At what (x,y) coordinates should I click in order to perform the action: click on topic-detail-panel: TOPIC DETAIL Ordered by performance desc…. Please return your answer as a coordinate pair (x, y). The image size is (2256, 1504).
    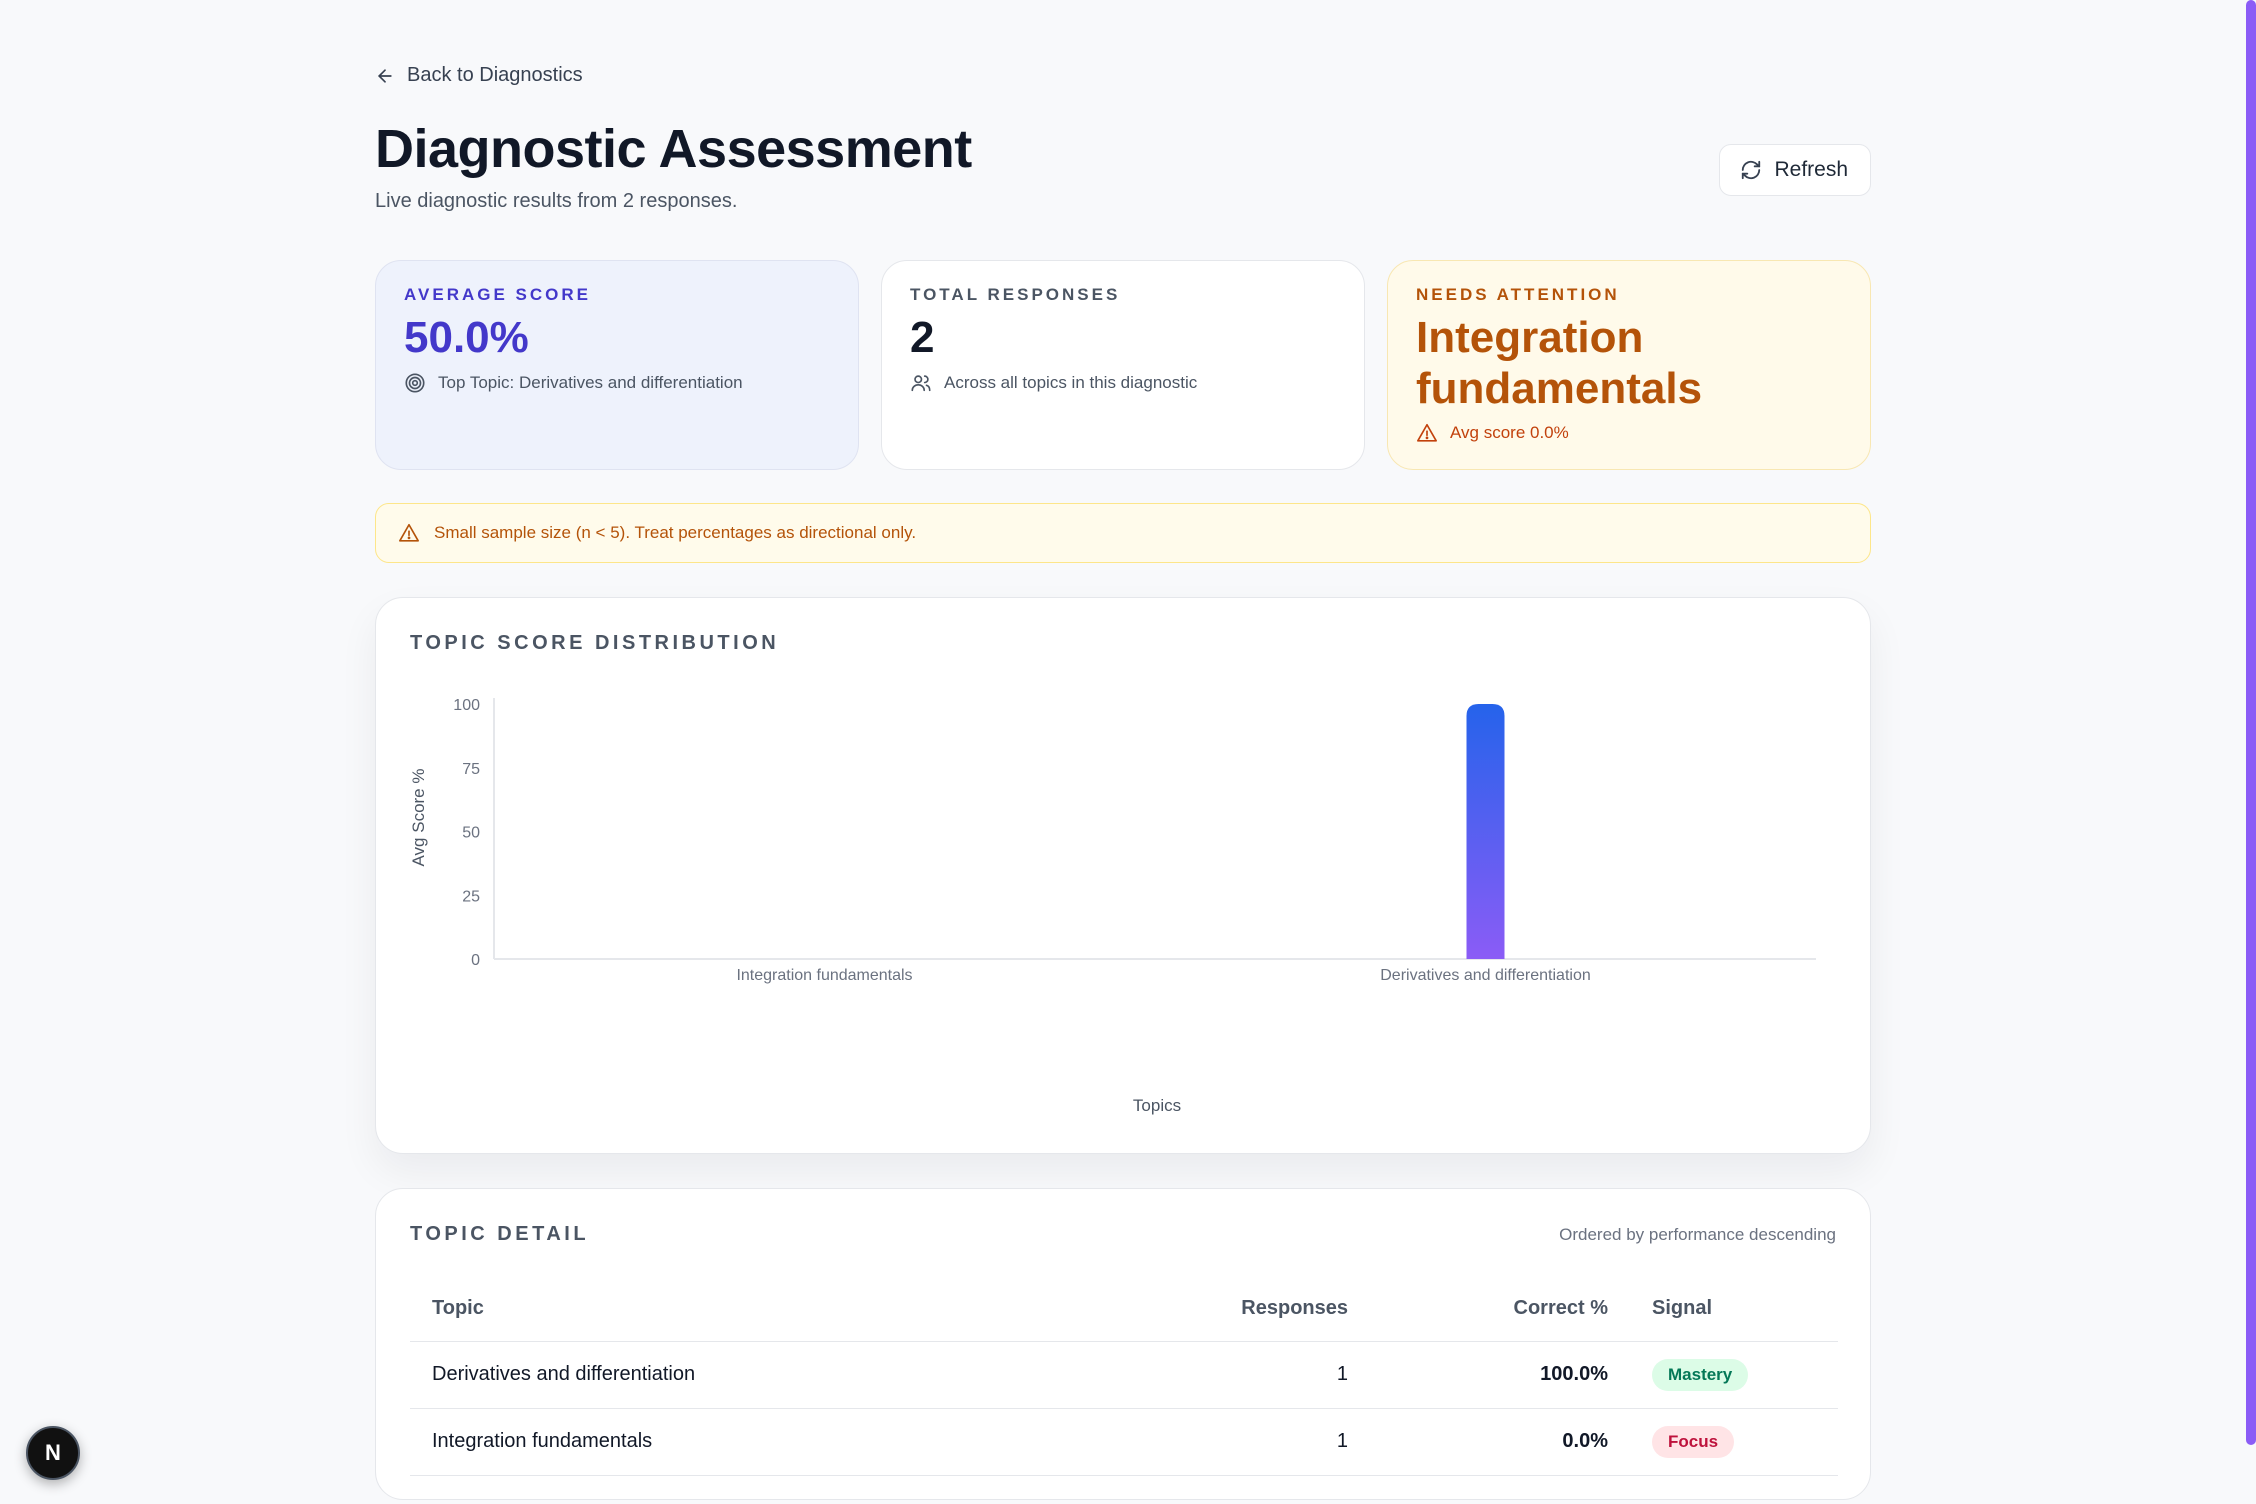
    Looking at the image, I should click on (1123, 1344).